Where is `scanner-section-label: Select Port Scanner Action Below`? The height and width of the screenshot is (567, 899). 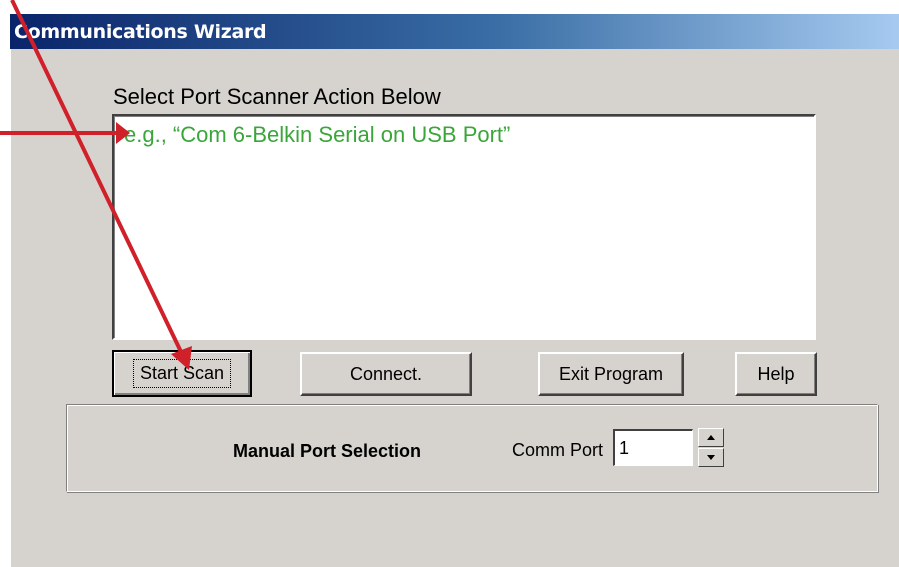 scanner-section-label: Select Port Scanner Action Below is located at coordinates (277, 96).